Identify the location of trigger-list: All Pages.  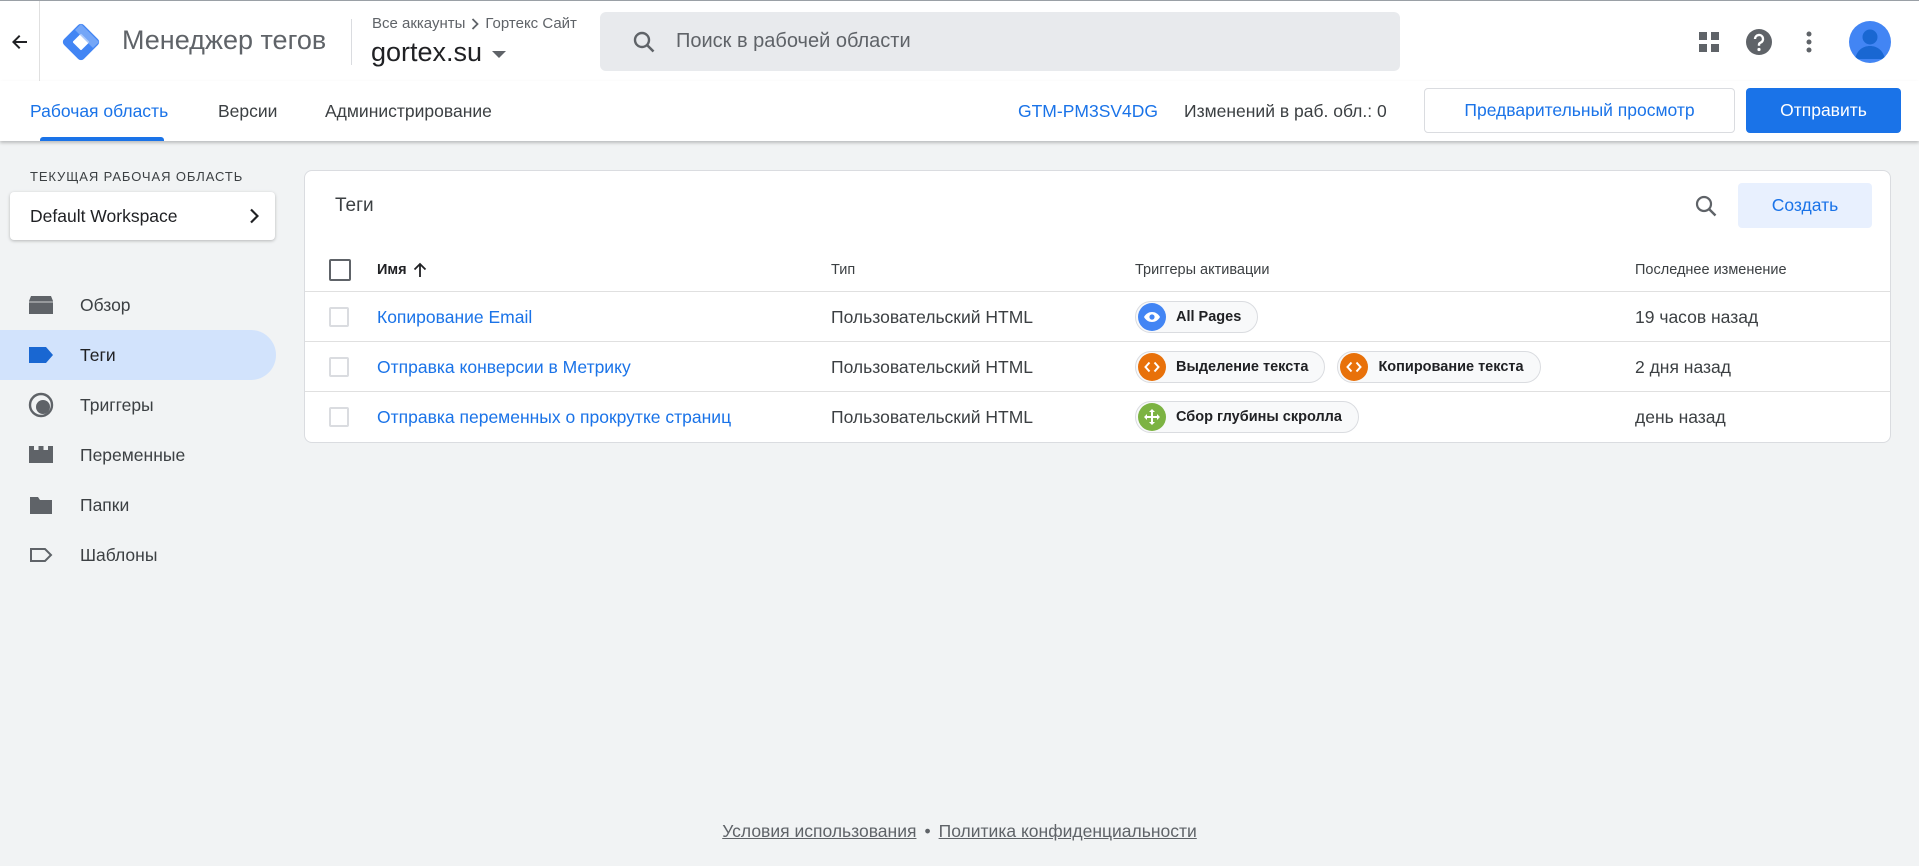
(1202, 317).